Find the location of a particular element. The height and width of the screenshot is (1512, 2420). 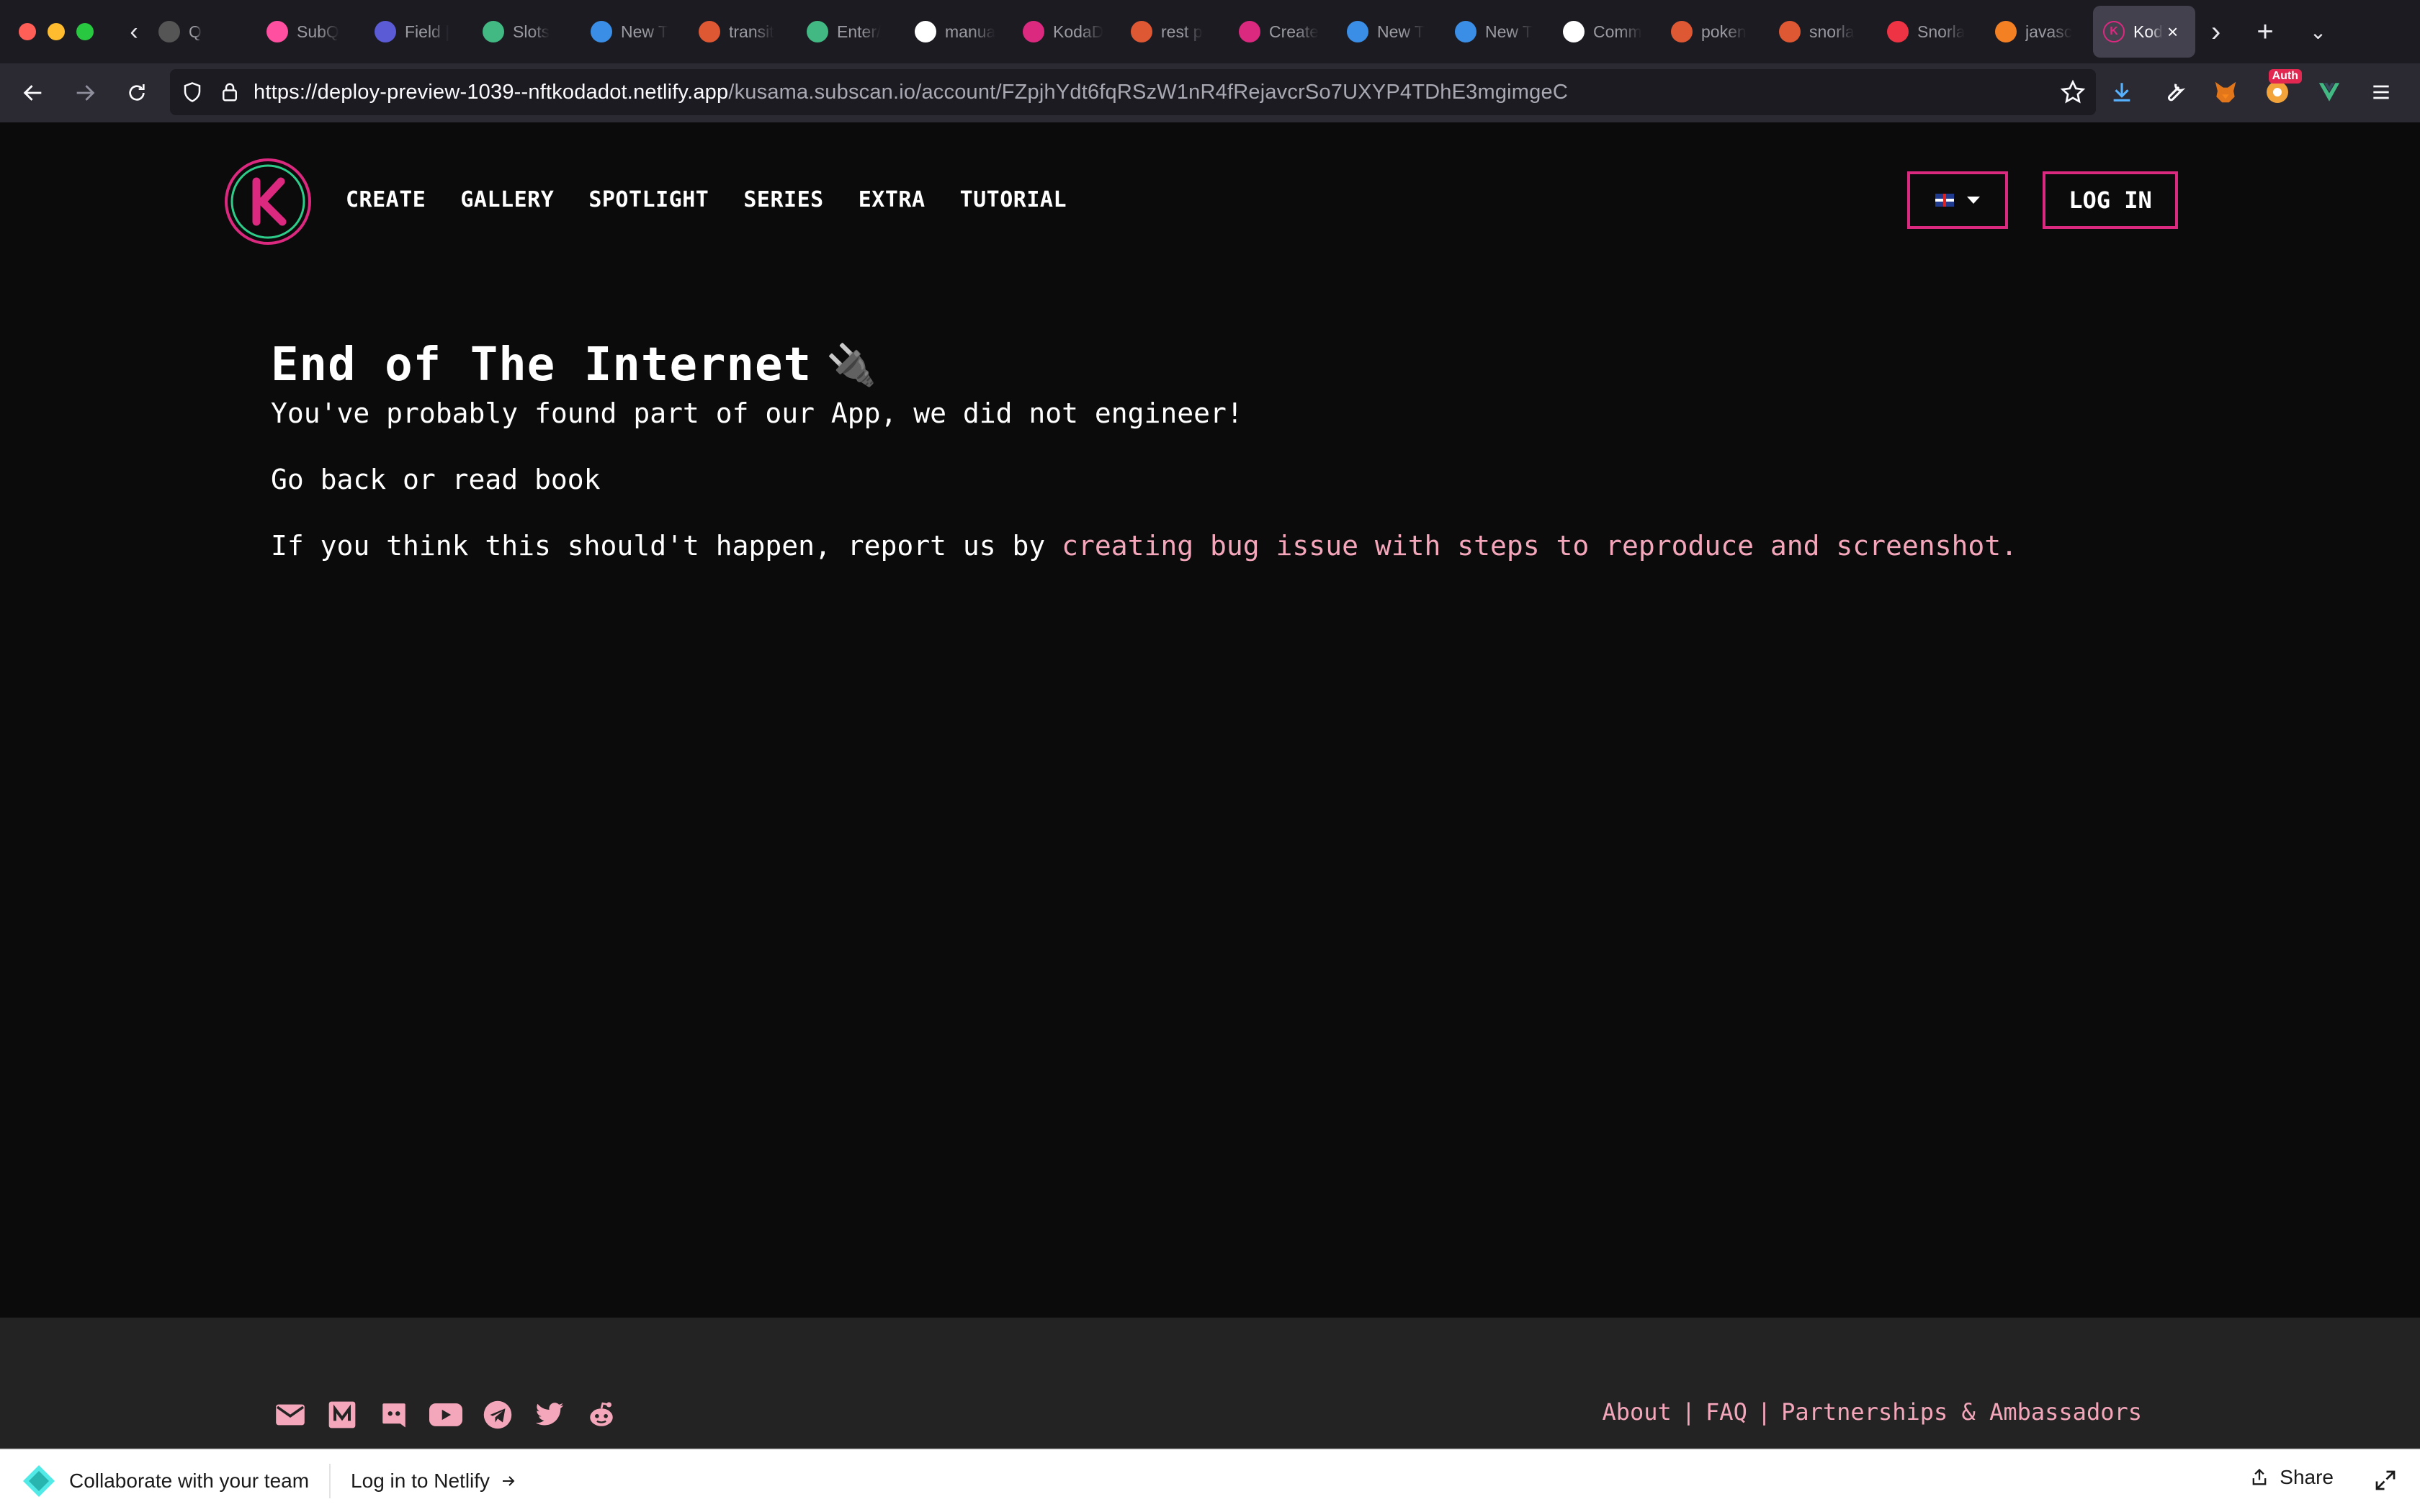

zoom-window-button is located at coordinates (85, 31).